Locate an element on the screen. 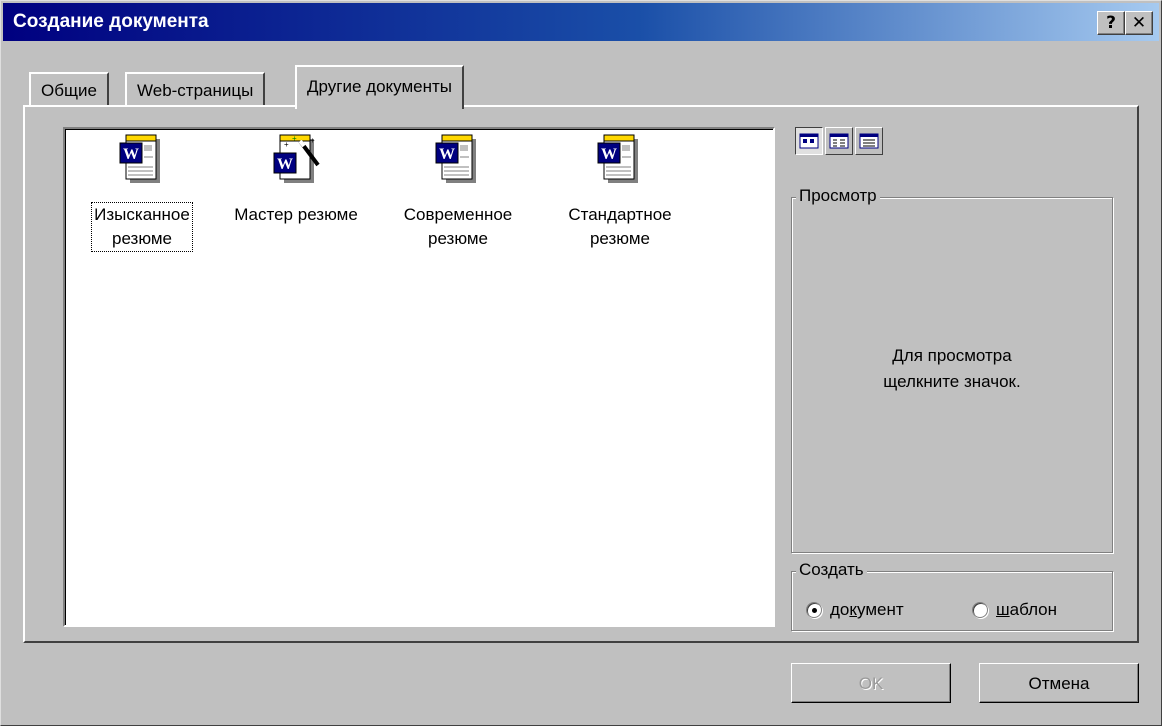  preview-message: Для просмотра щелкните значок. is located at coordinates (952, 368).